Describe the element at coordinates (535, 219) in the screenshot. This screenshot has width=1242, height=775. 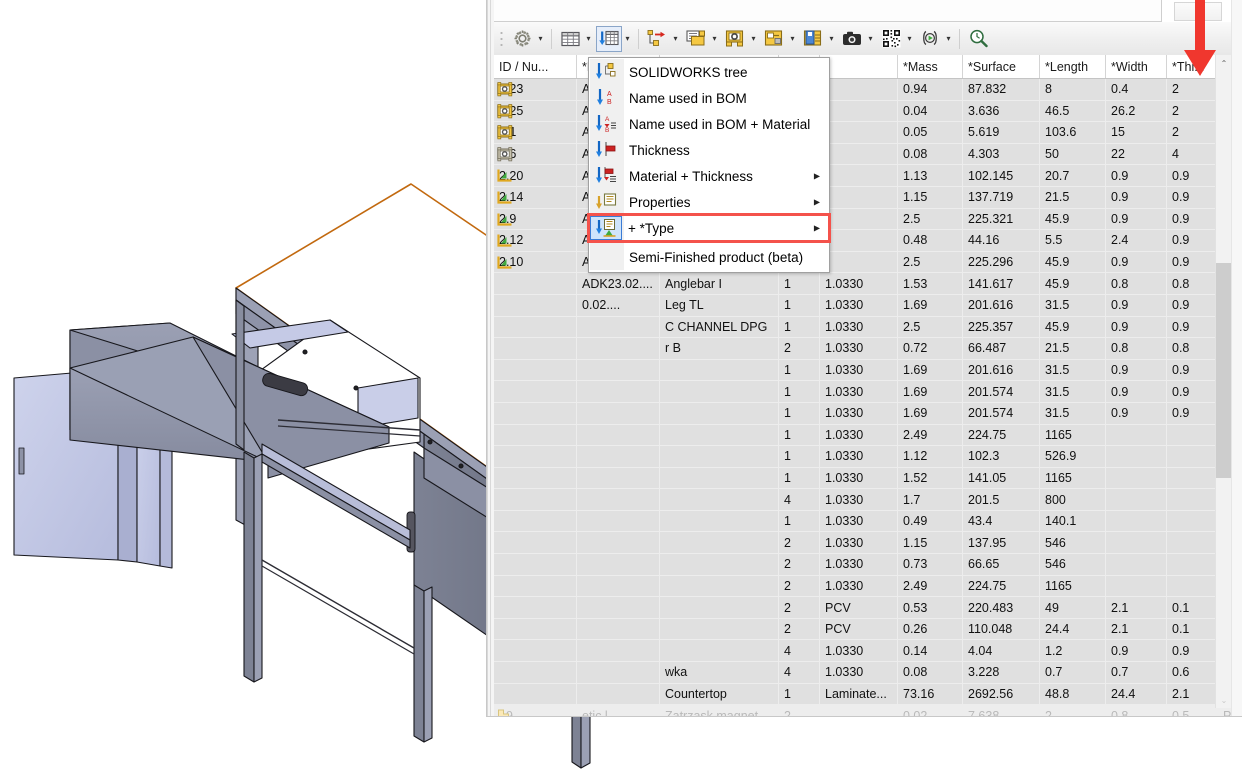
I see `cell-id: 2.9` at that location.